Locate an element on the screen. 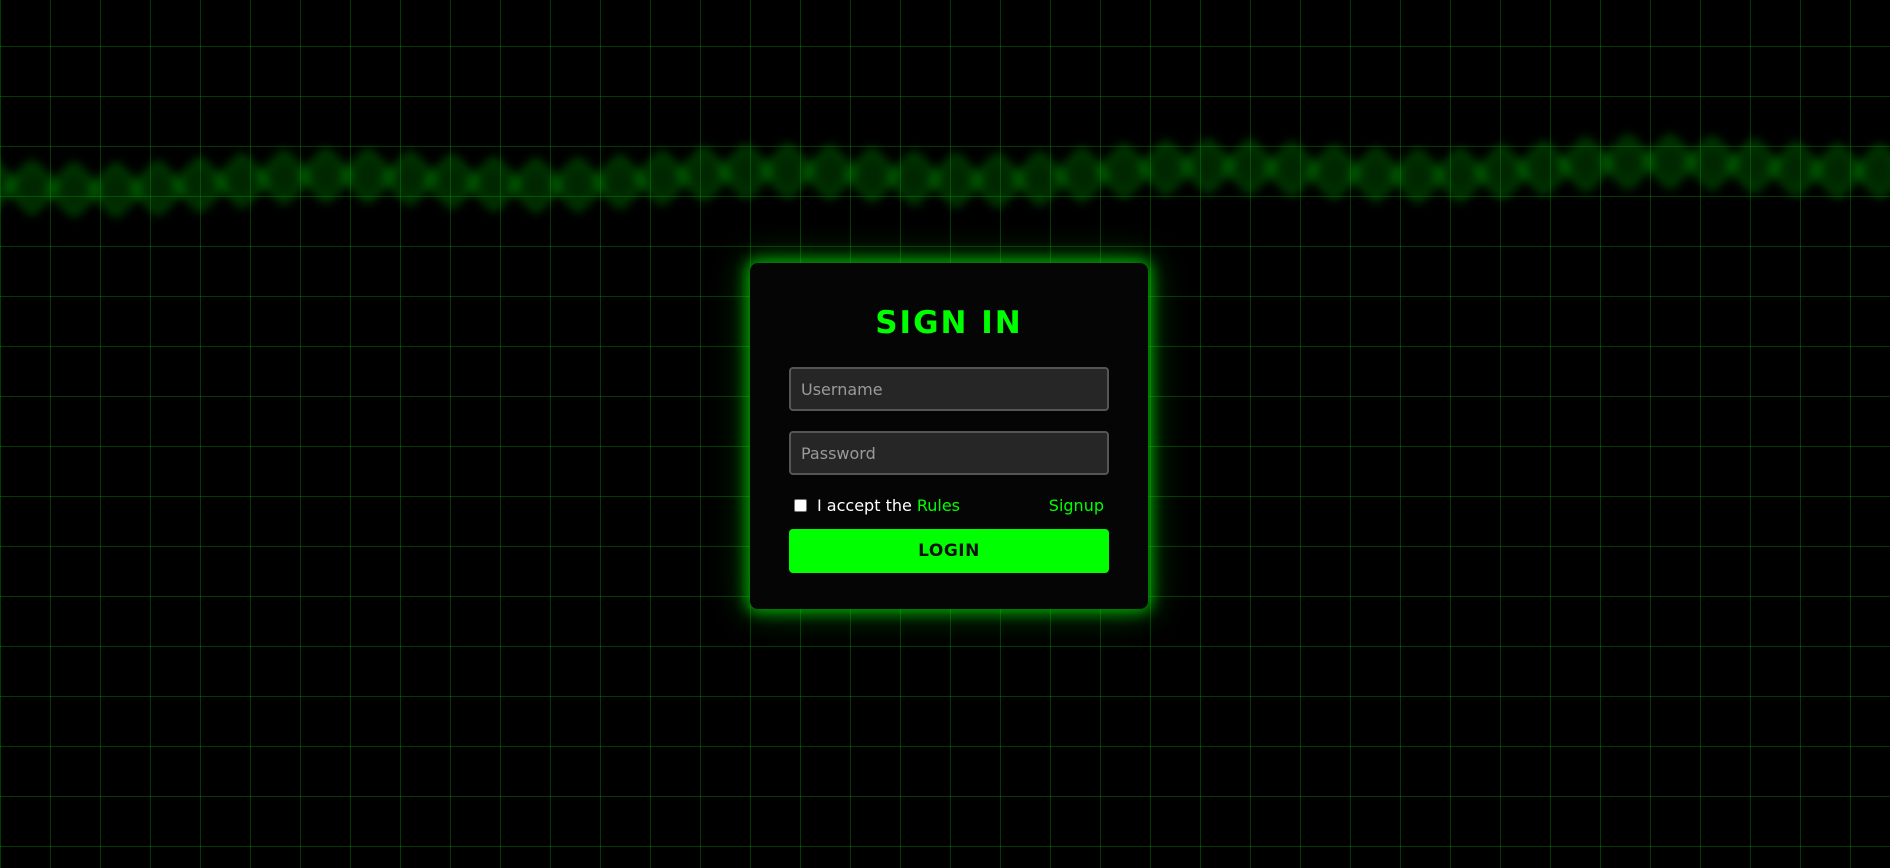 Image resolution: width=1890 pixels, height=868 pixels. signin-card: SIGN IN I accept the Rules Signup LOGIN is located at coordinates (949, 436).